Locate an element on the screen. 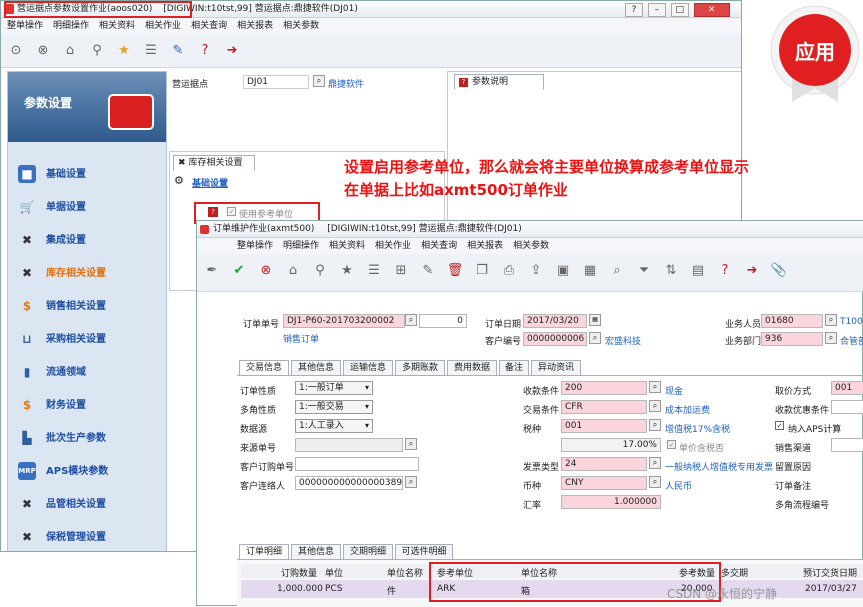  cust-po-field is located at coordinates (357, 464).